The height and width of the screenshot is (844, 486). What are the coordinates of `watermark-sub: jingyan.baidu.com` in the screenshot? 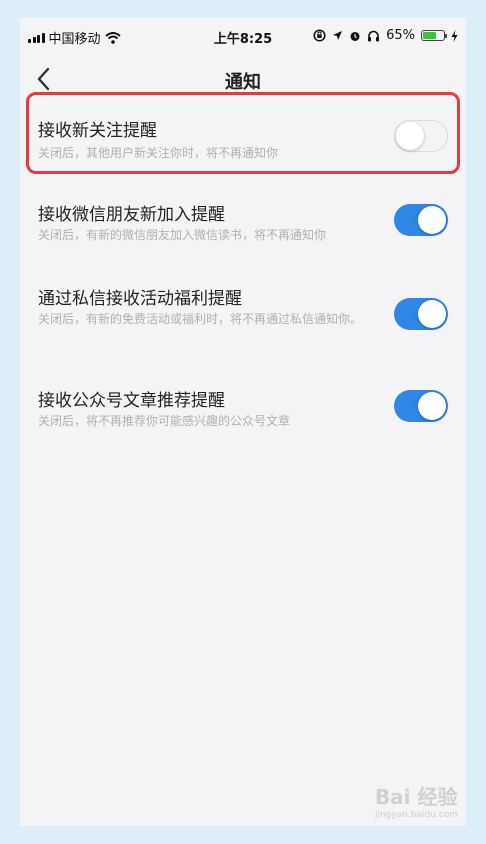 It's located at (416, 815).